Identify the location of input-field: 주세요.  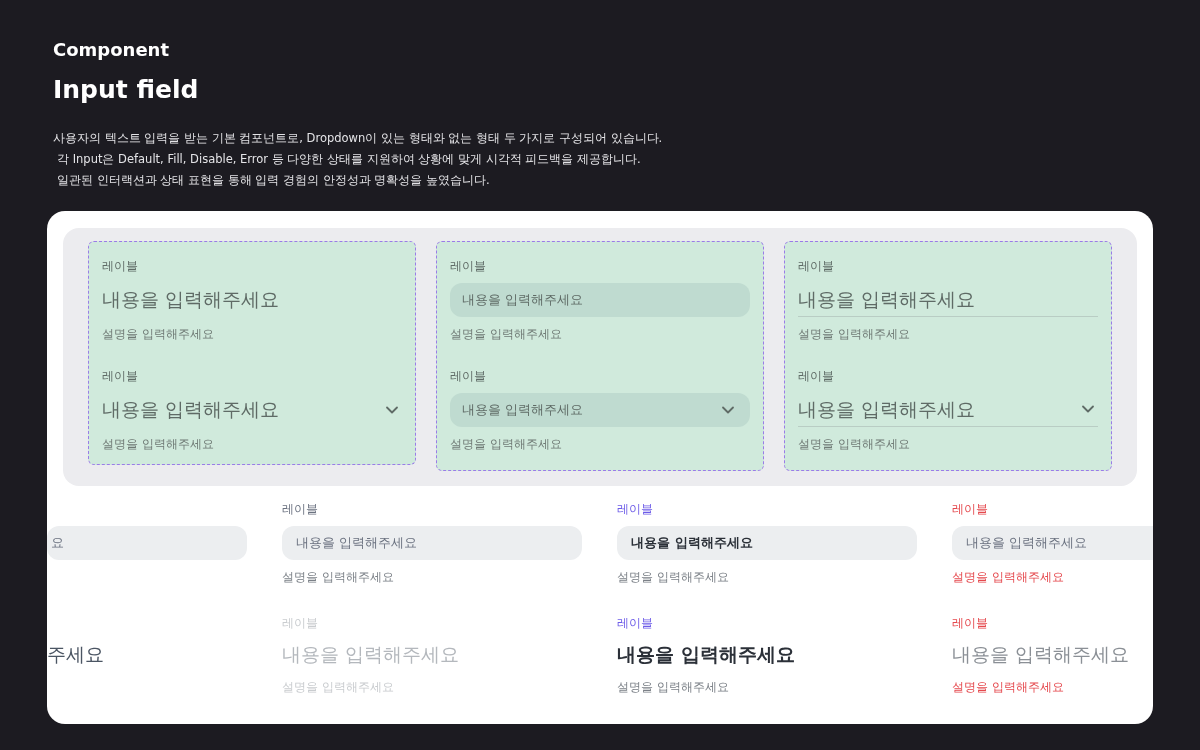
(147, 654).